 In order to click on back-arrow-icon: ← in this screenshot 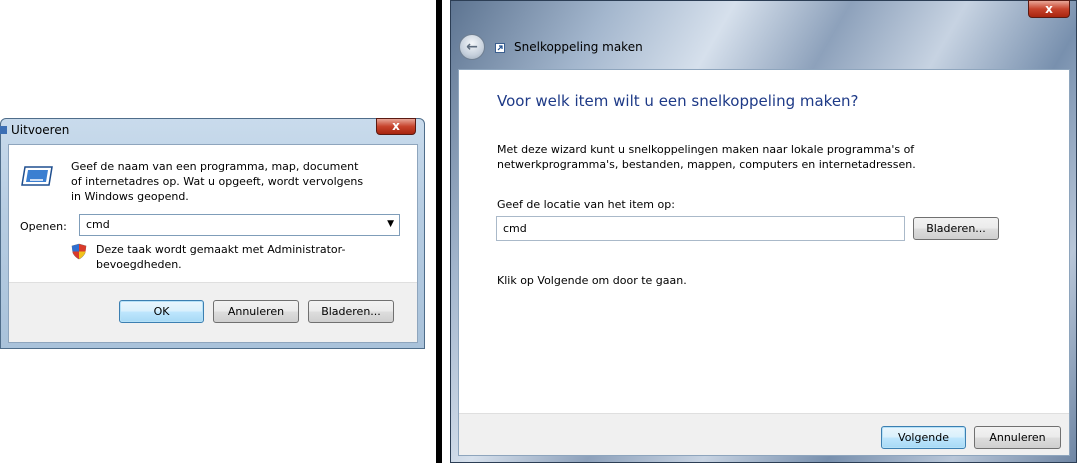, I will do `click(472, 47)`.